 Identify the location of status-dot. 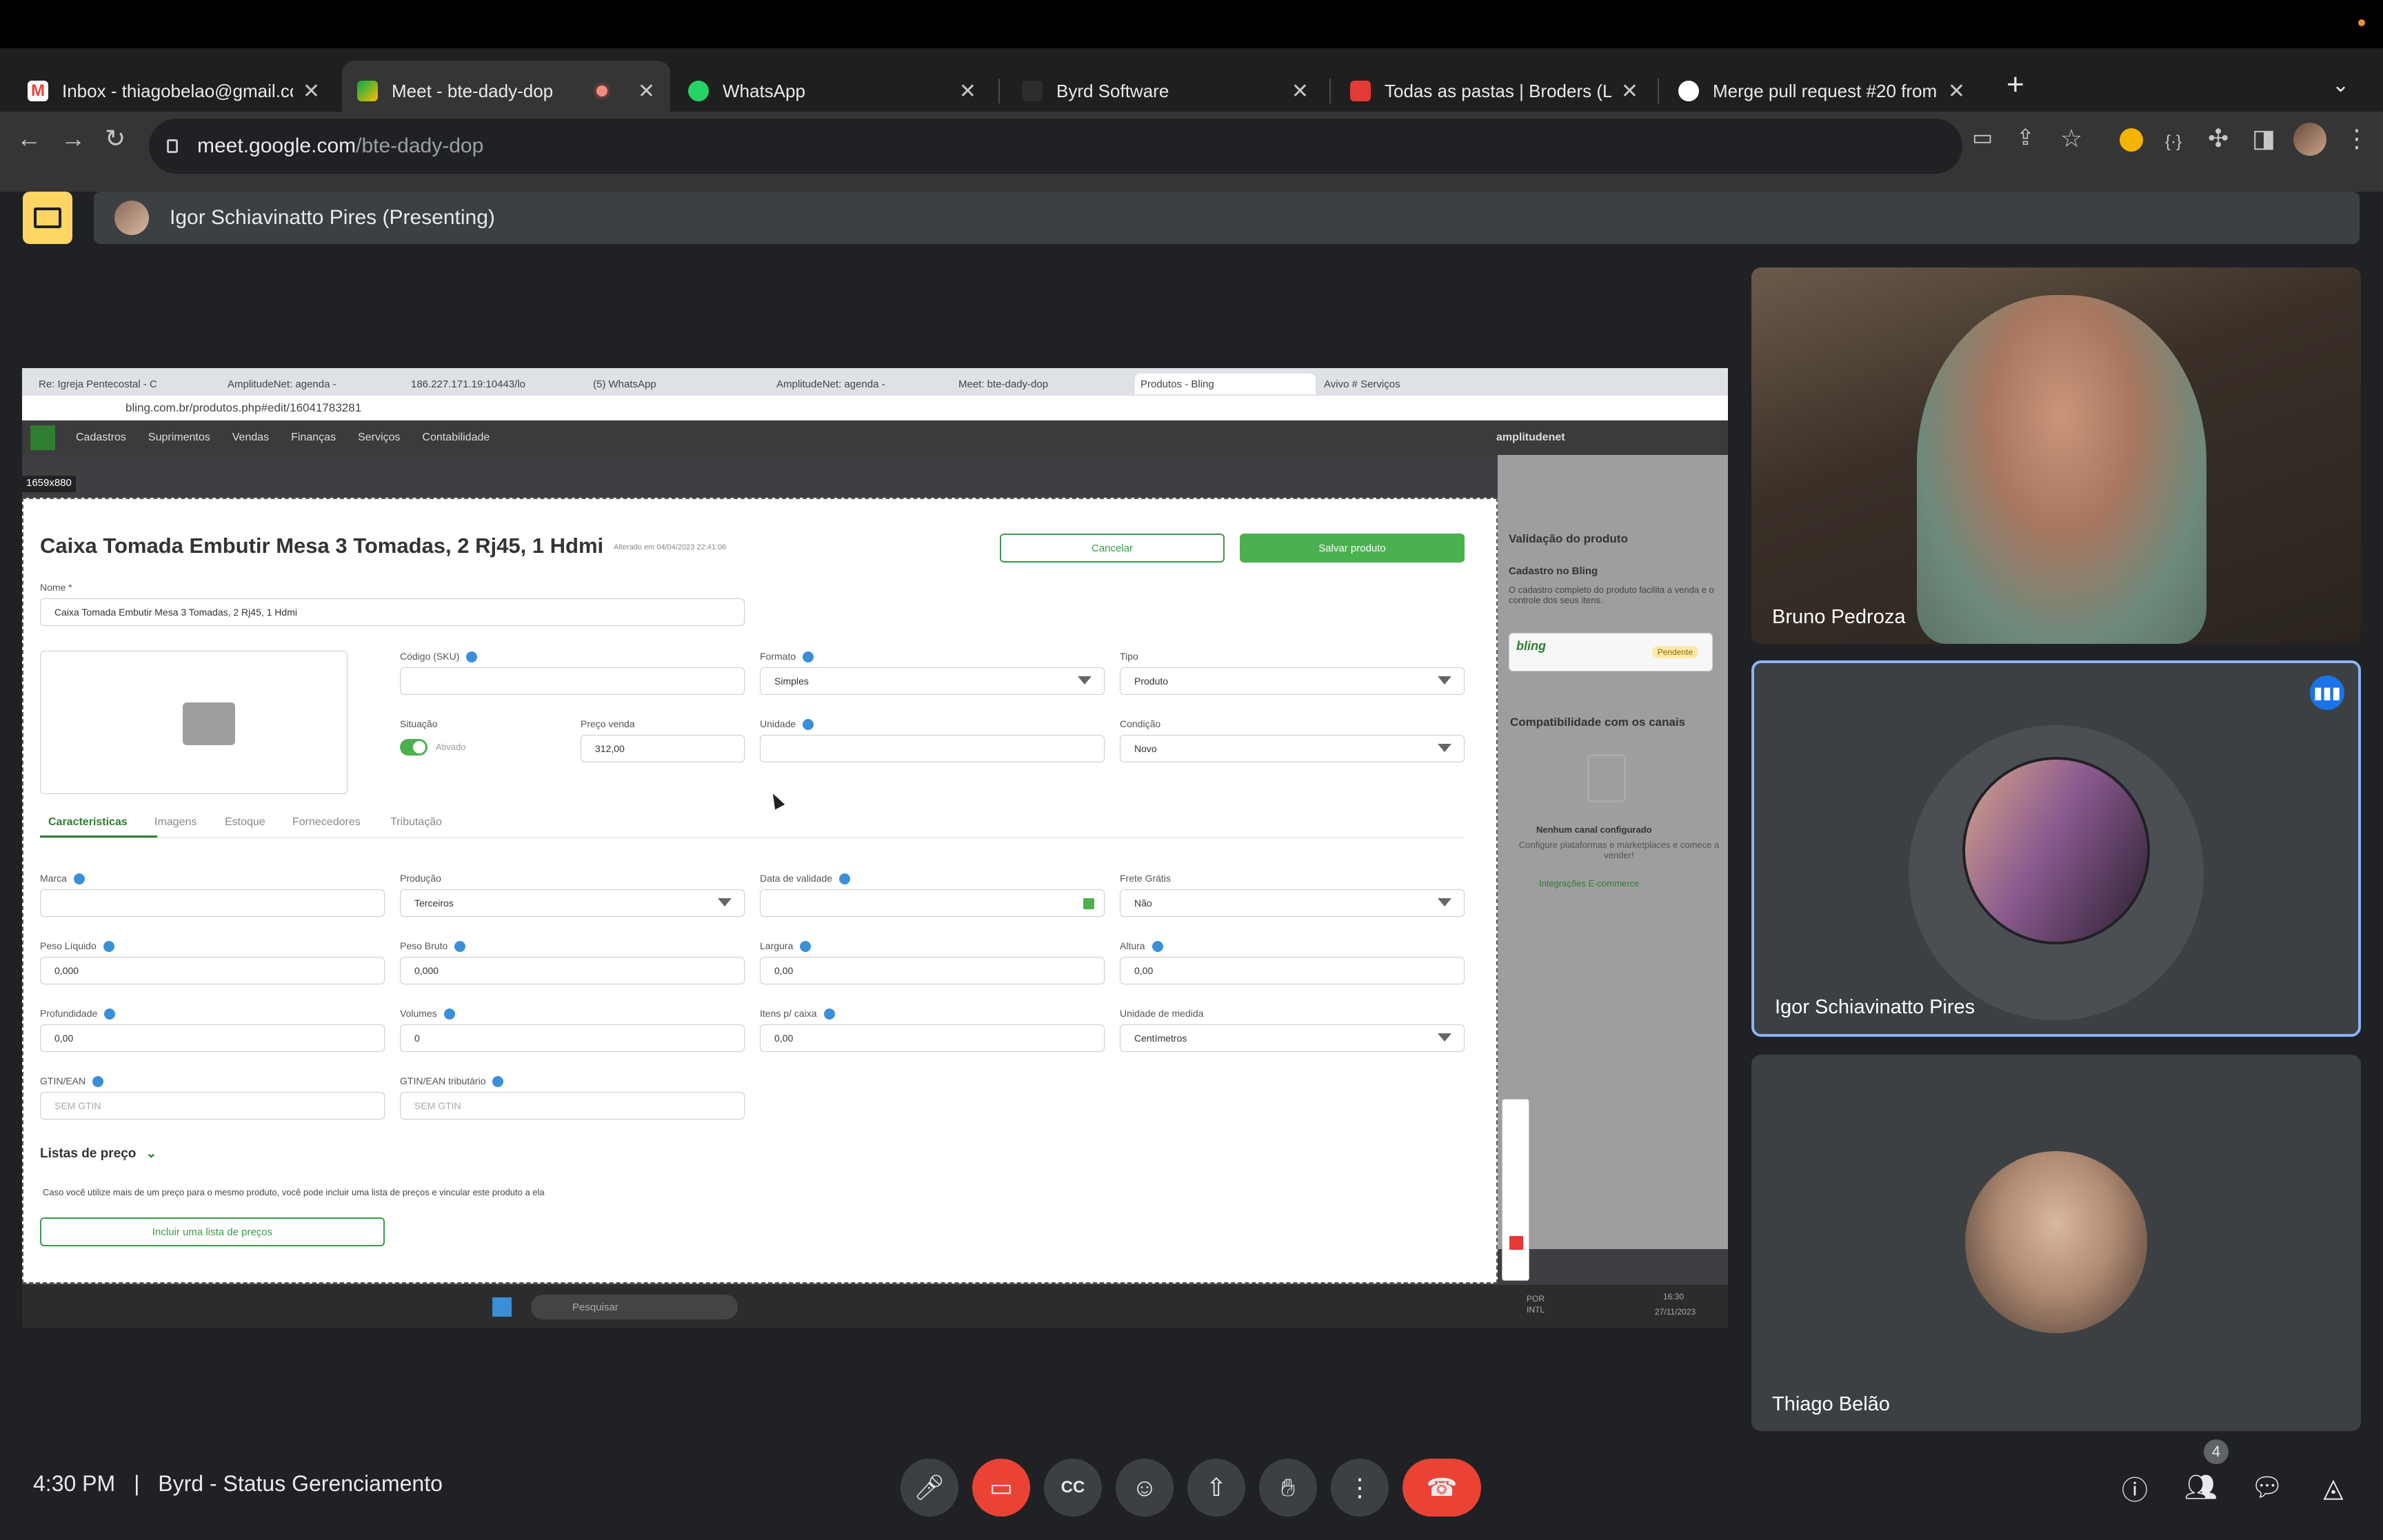
(2361, 22).